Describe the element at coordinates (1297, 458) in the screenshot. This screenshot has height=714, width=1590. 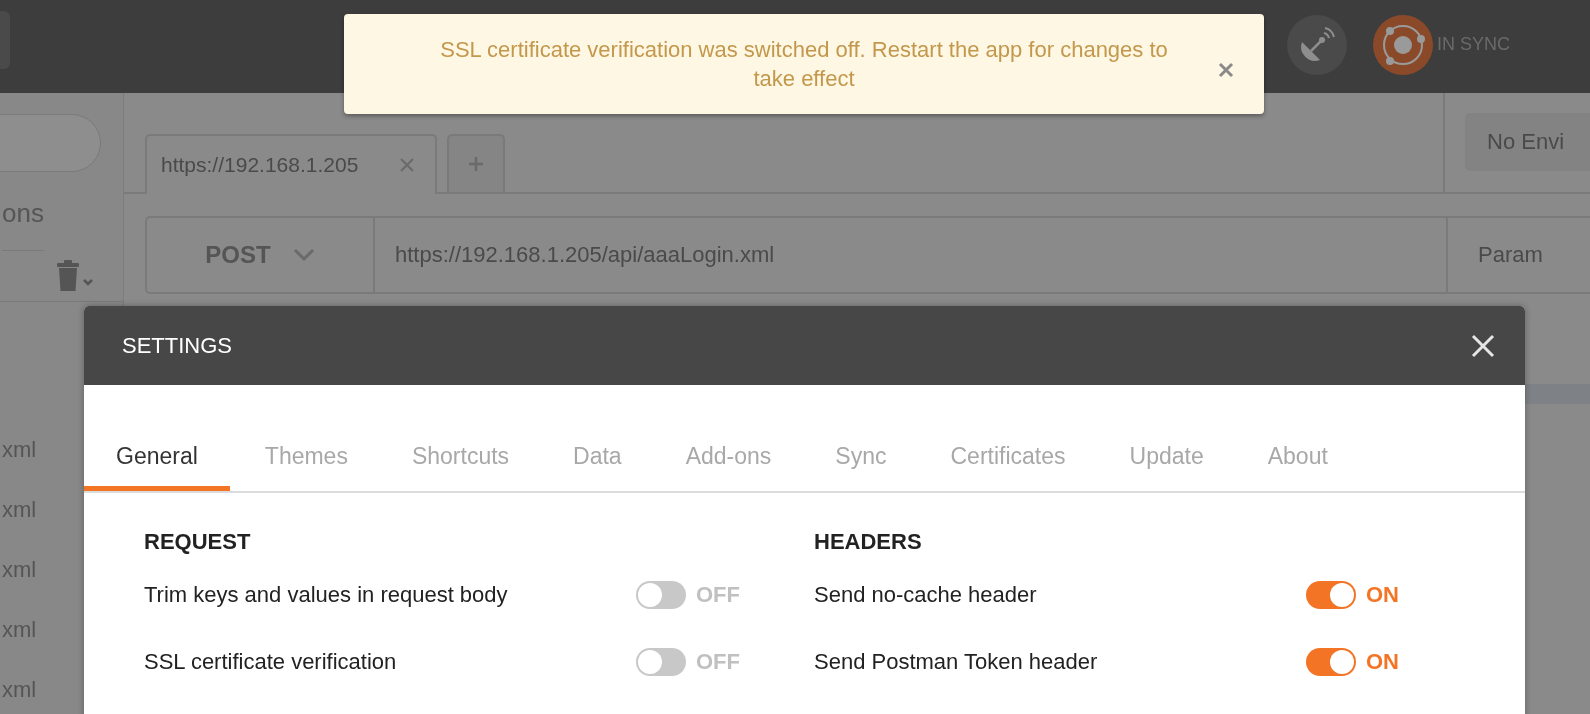
I see `settings-tab: About` at that location.